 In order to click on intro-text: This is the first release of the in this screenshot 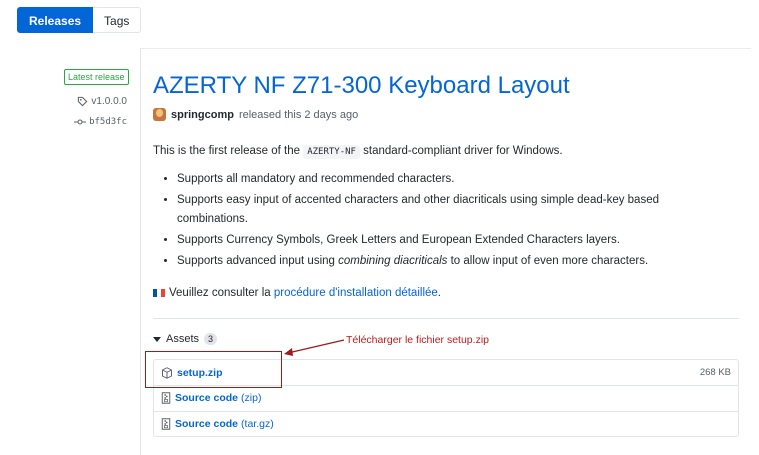, I will do `click(228, 151)`.